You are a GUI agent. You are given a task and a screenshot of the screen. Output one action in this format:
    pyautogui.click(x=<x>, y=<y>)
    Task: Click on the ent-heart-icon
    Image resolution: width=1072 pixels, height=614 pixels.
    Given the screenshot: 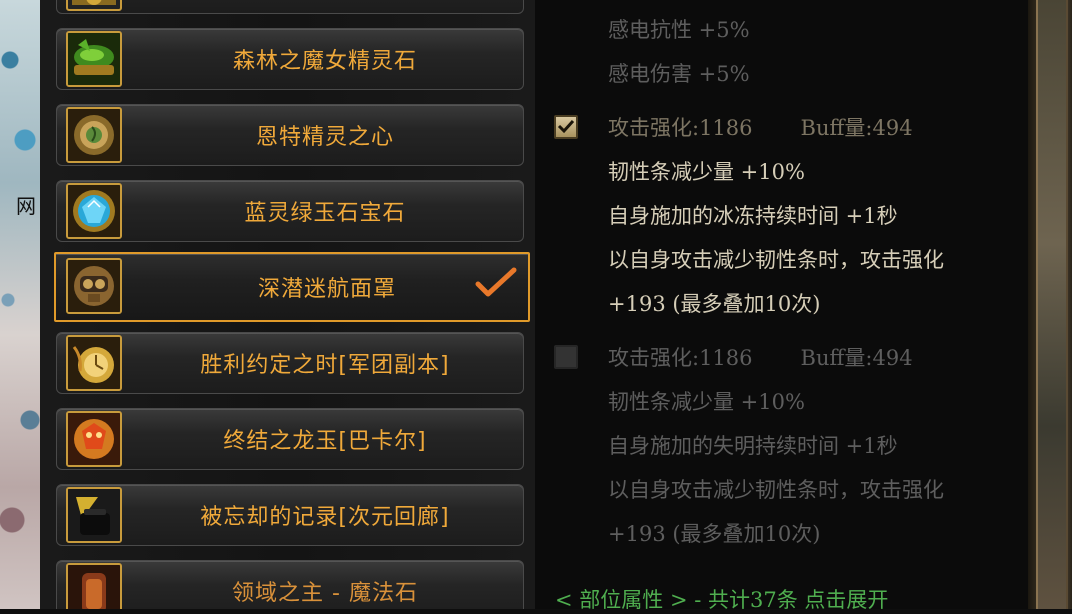 What is the action you would take?
    pyautogui.click(x=94, y=135)
    